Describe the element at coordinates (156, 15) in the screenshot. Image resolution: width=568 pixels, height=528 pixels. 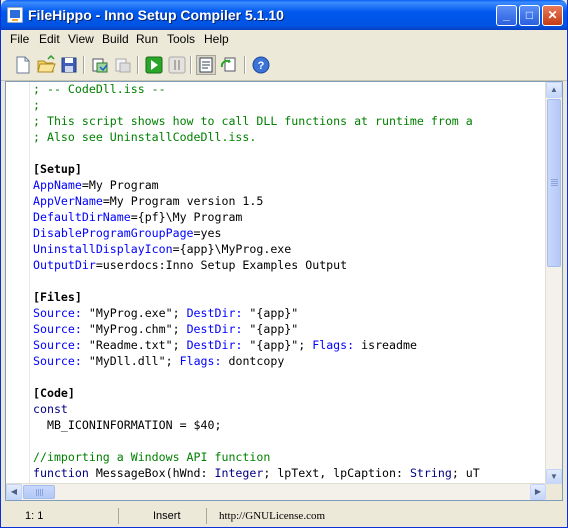
I see `window-title: FileHippo - Inno Setup Compiler 5.1.10` at that location.